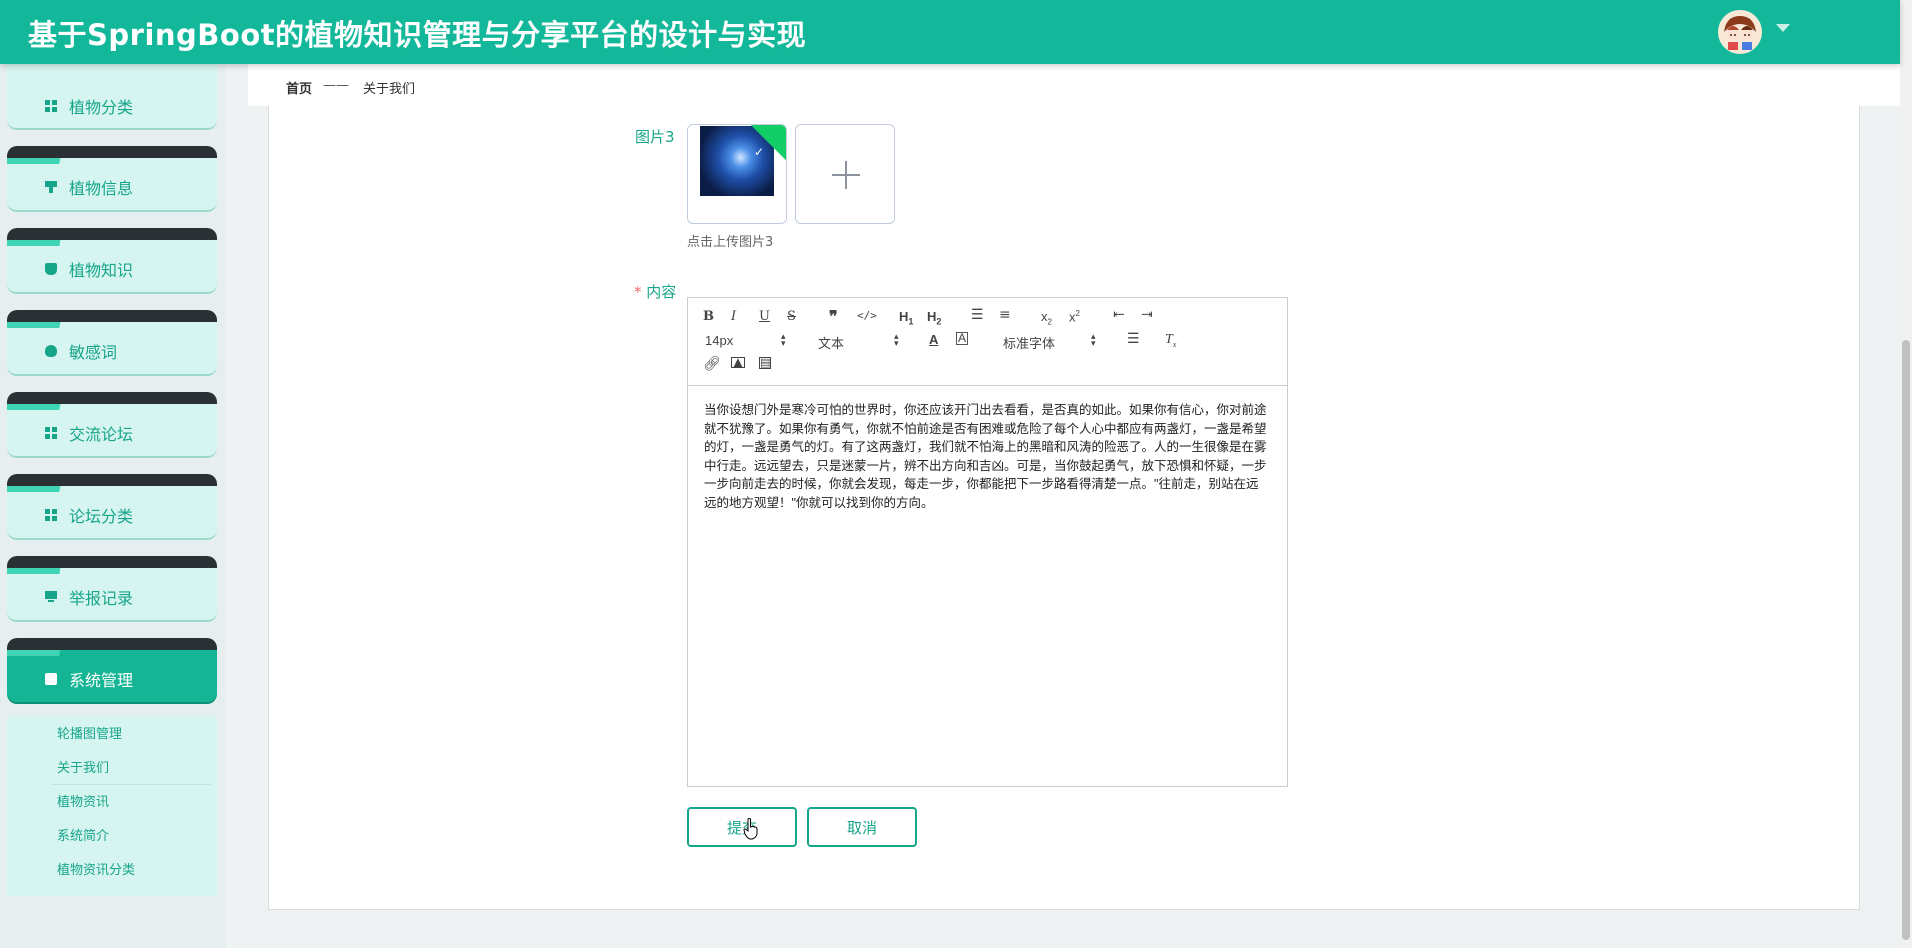 This screenshot has height=948, width=1912. Describe the element at coordinates (51, 269) in the screenshot. I see `cup-icon` at that location.